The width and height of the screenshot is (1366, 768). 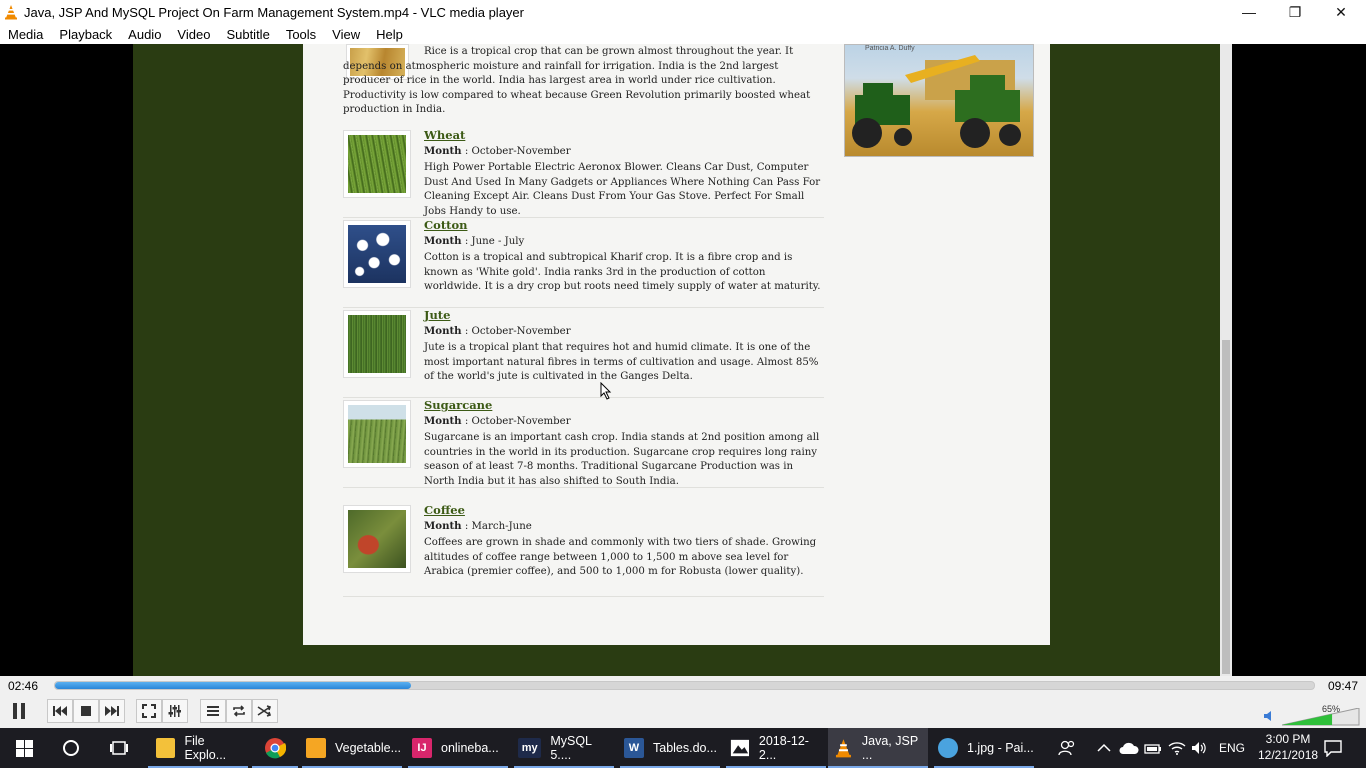 I want to click on volume-icon, so click(x=1199, y=748).